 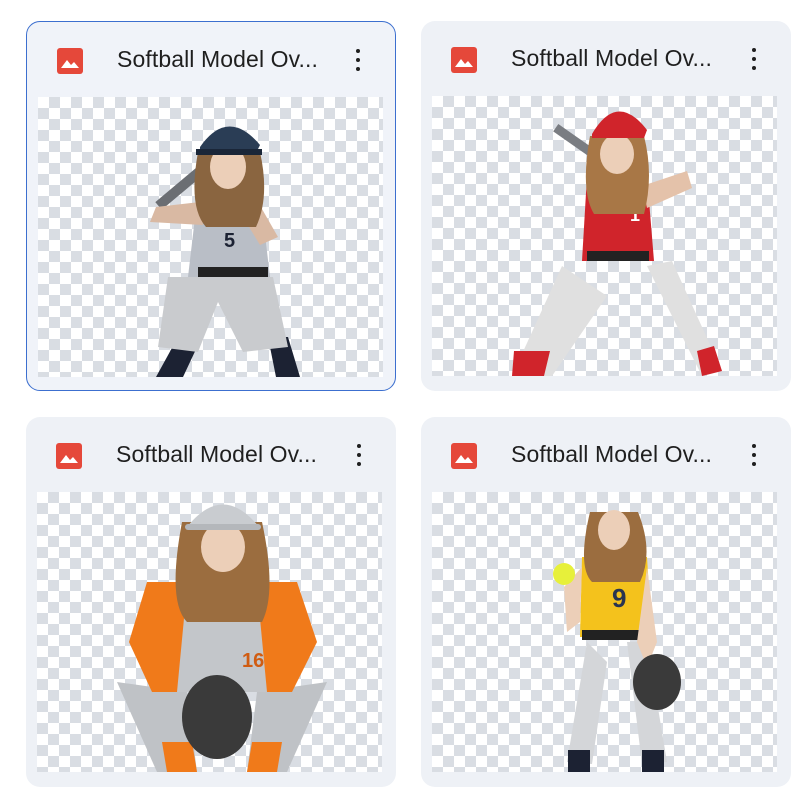 I want to click on image-thumbnail: 9, so click(x=604, y=632).